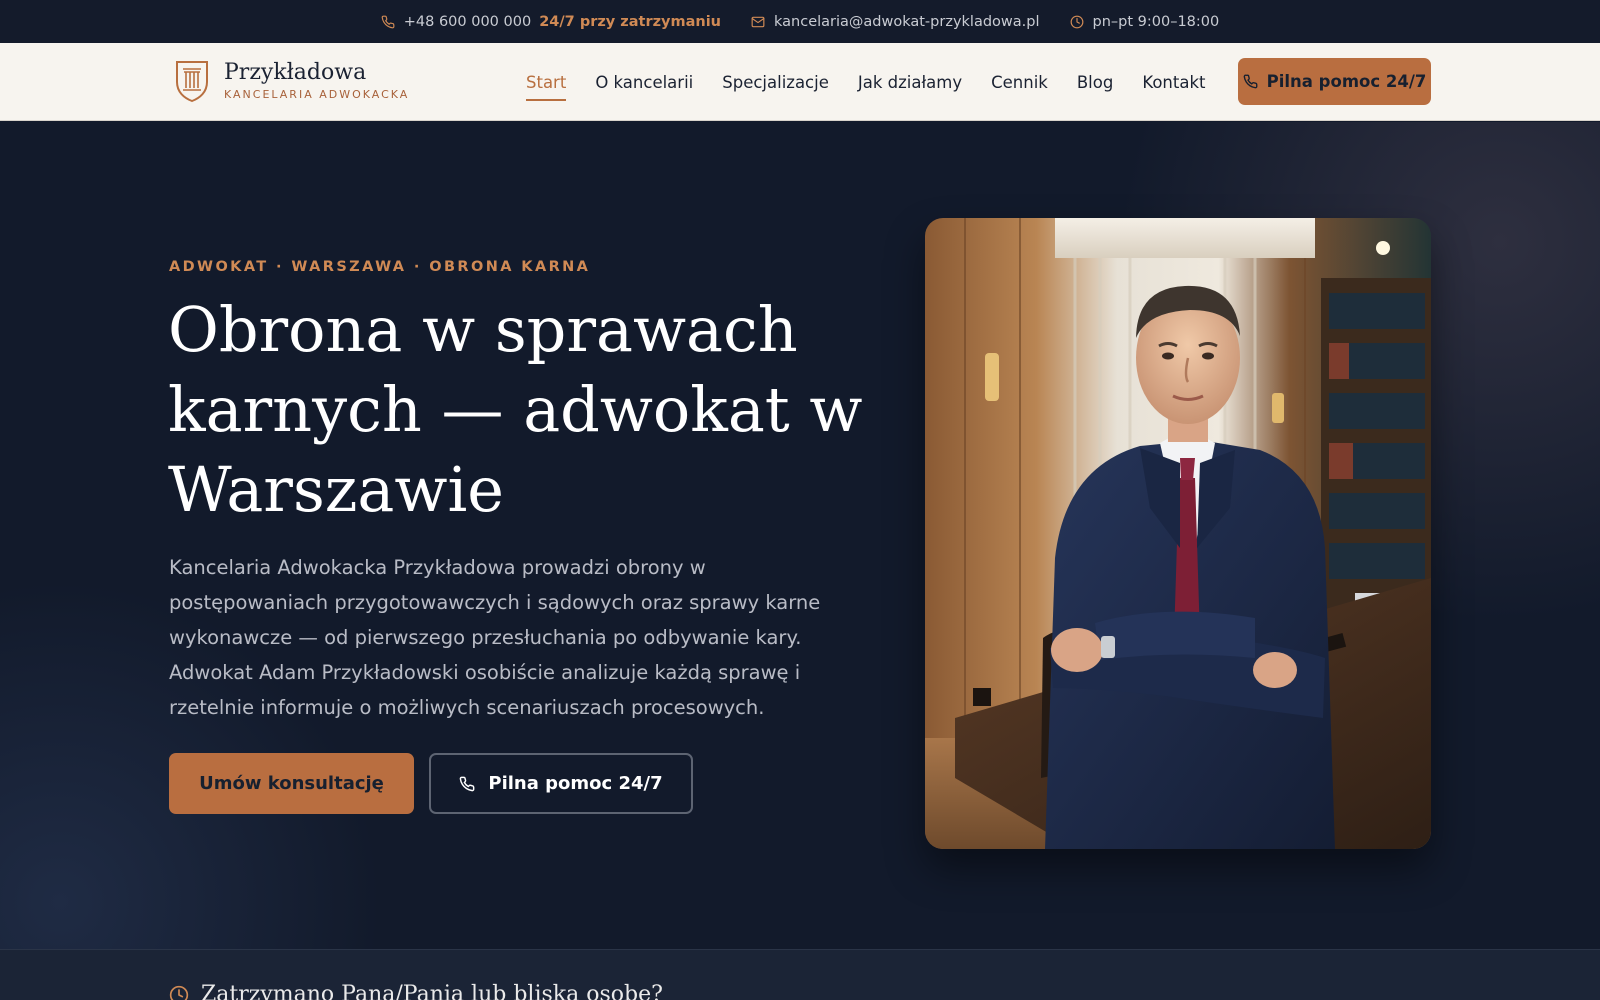 Image resolution: width=1600 pixels, height=1000 pixels. What do you see at coordinates (432, 991) in the screenshot?
I see `arrest-alert-heading: Zatrzymano Pana/Panią lub bliską osobę?` at bounding box center [432, 991].